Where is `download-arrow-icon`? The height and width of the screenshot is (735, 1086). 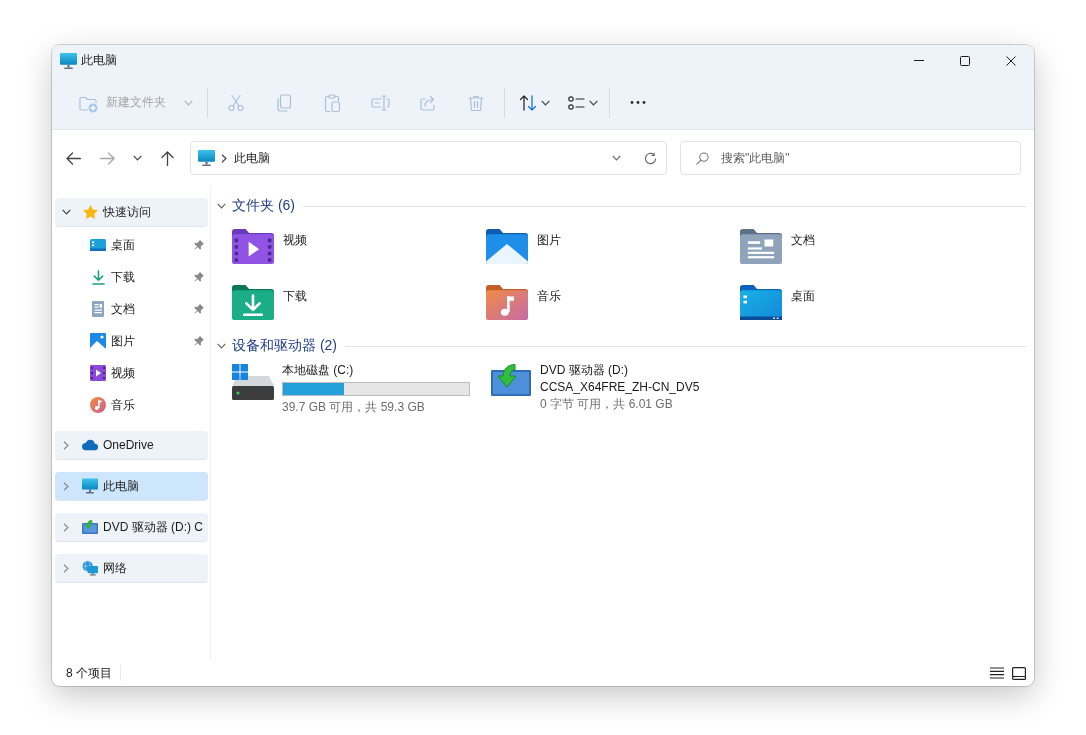
download-arrow-icon is located at coordinates (98, 277).